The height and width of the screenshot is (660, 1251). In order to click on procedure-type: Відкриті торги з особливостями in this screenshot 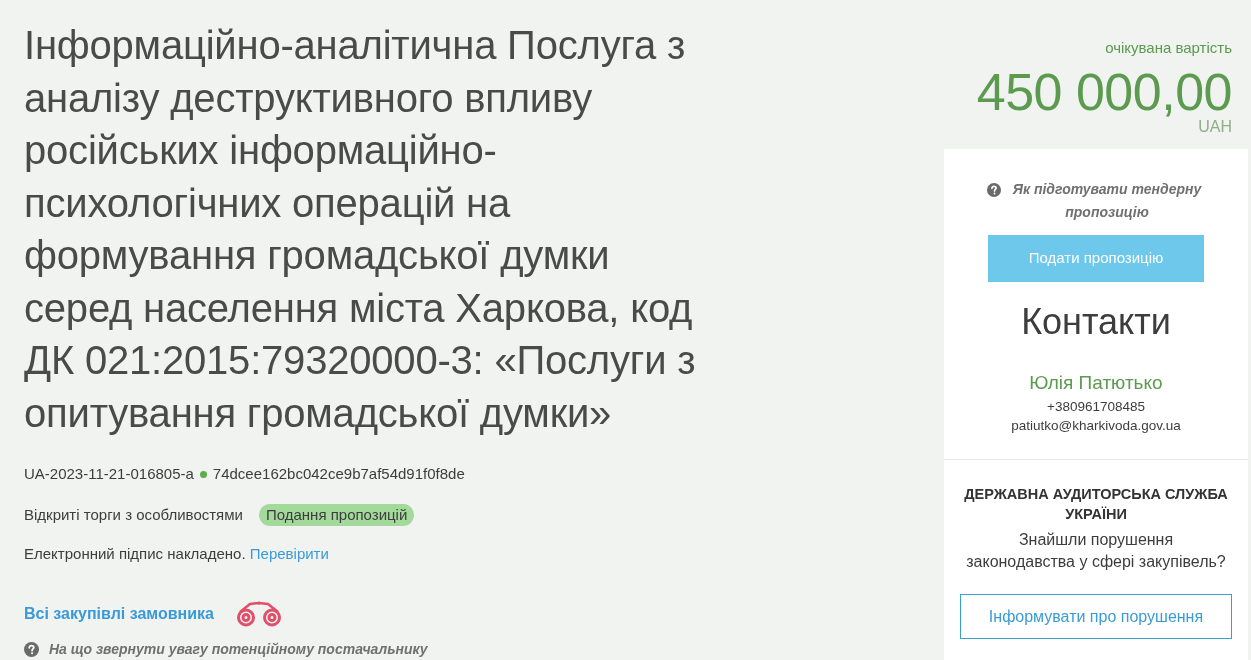, I will do `click(133, 515)`.